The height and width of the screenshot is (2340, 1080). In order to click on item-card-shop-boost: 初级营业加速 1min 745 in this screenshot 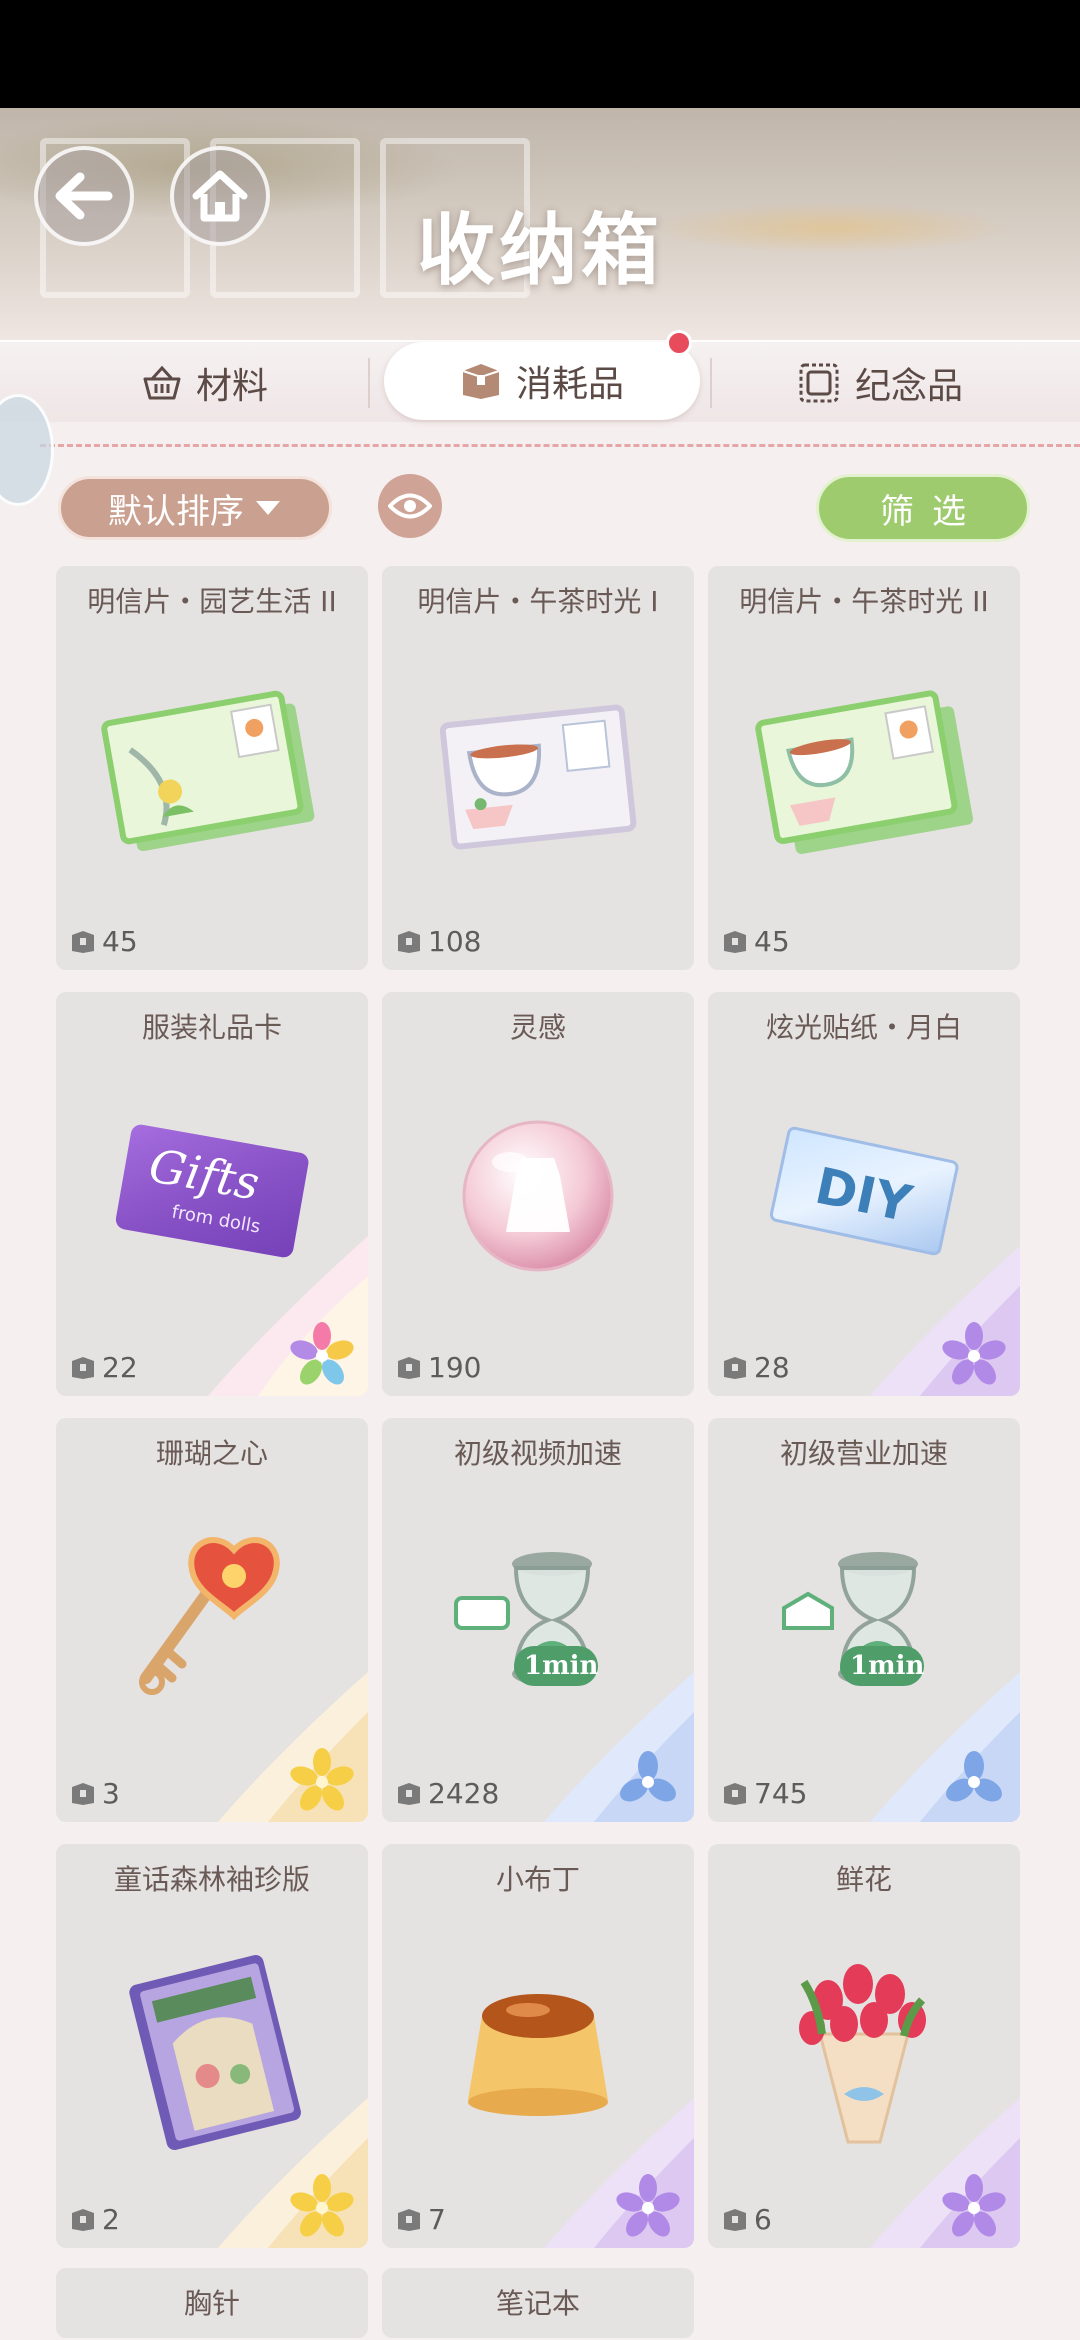, I will do `click(864, 1620)`.